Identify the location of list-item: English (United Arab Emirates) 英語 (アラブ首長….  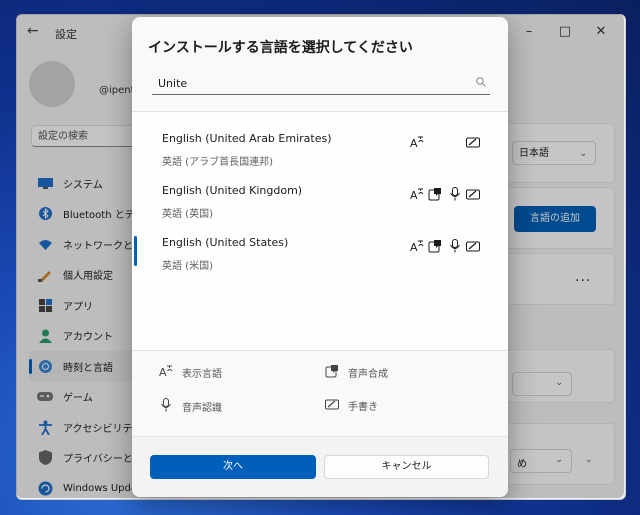
(320, 148).